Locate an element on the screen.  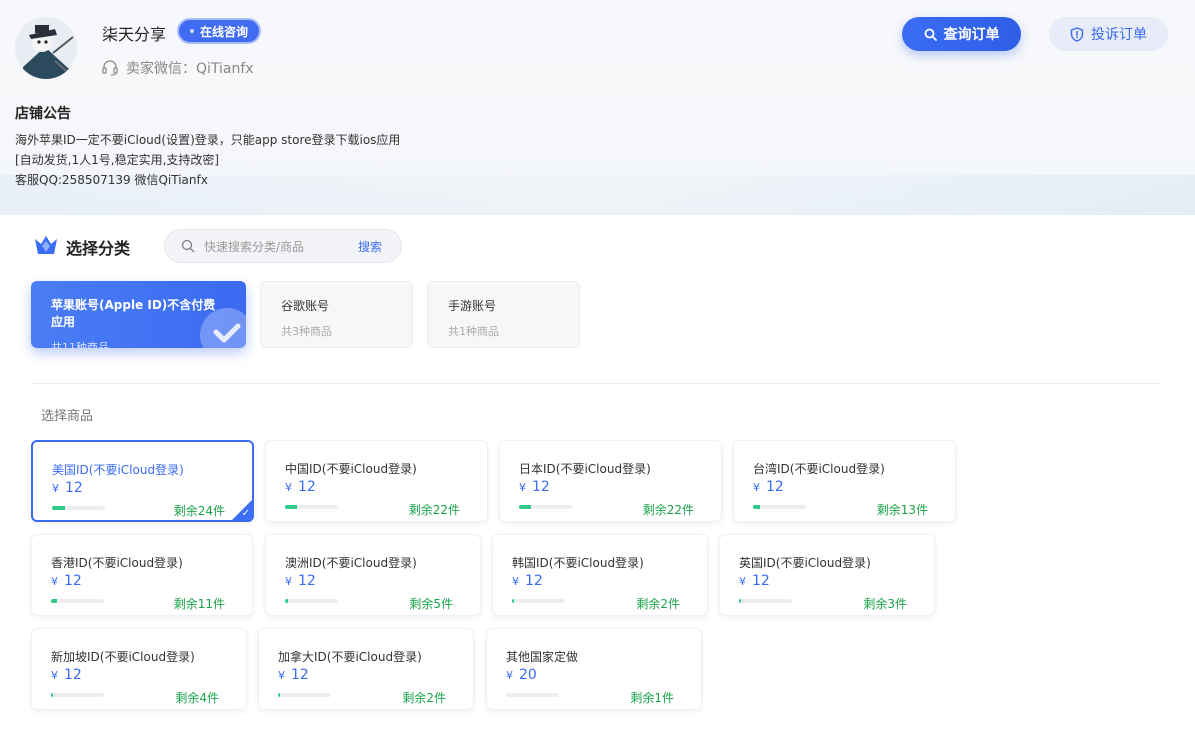
query-order-label: 查询订单 is located at coordinates (971, 35).